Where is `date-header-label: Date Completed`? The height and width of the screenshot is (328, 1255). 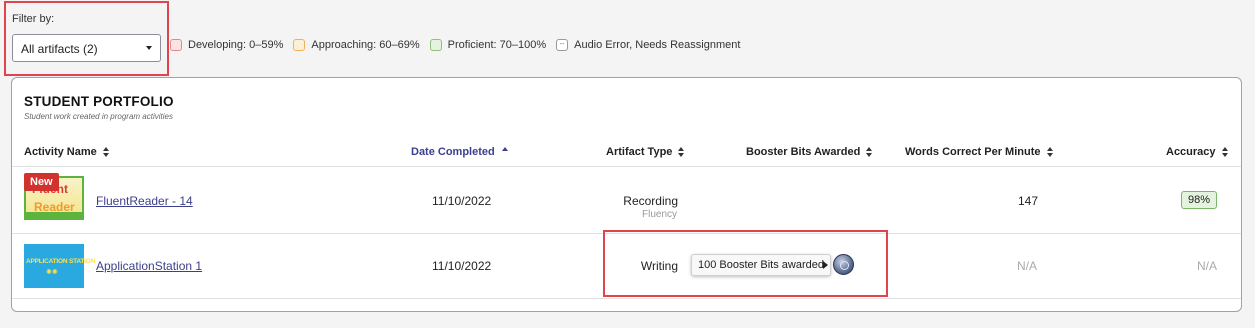
date-header-label: Date Completed is located at coordinates (453, 152).